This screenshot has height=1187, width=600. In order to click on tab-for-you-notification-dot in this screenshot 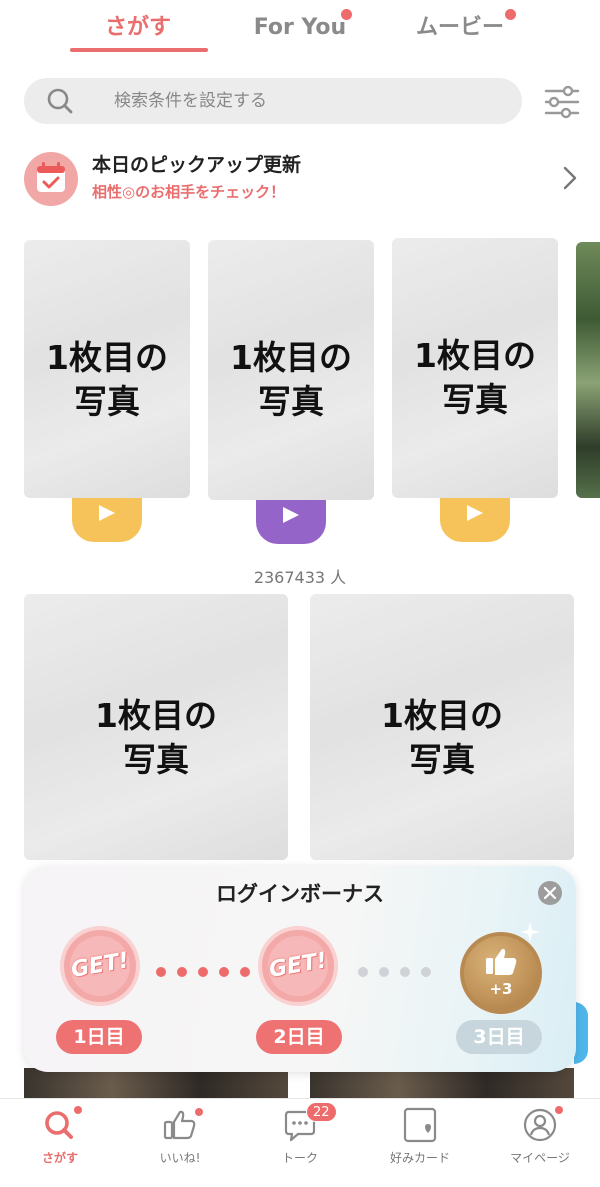, I will do `click(346, 14)`.